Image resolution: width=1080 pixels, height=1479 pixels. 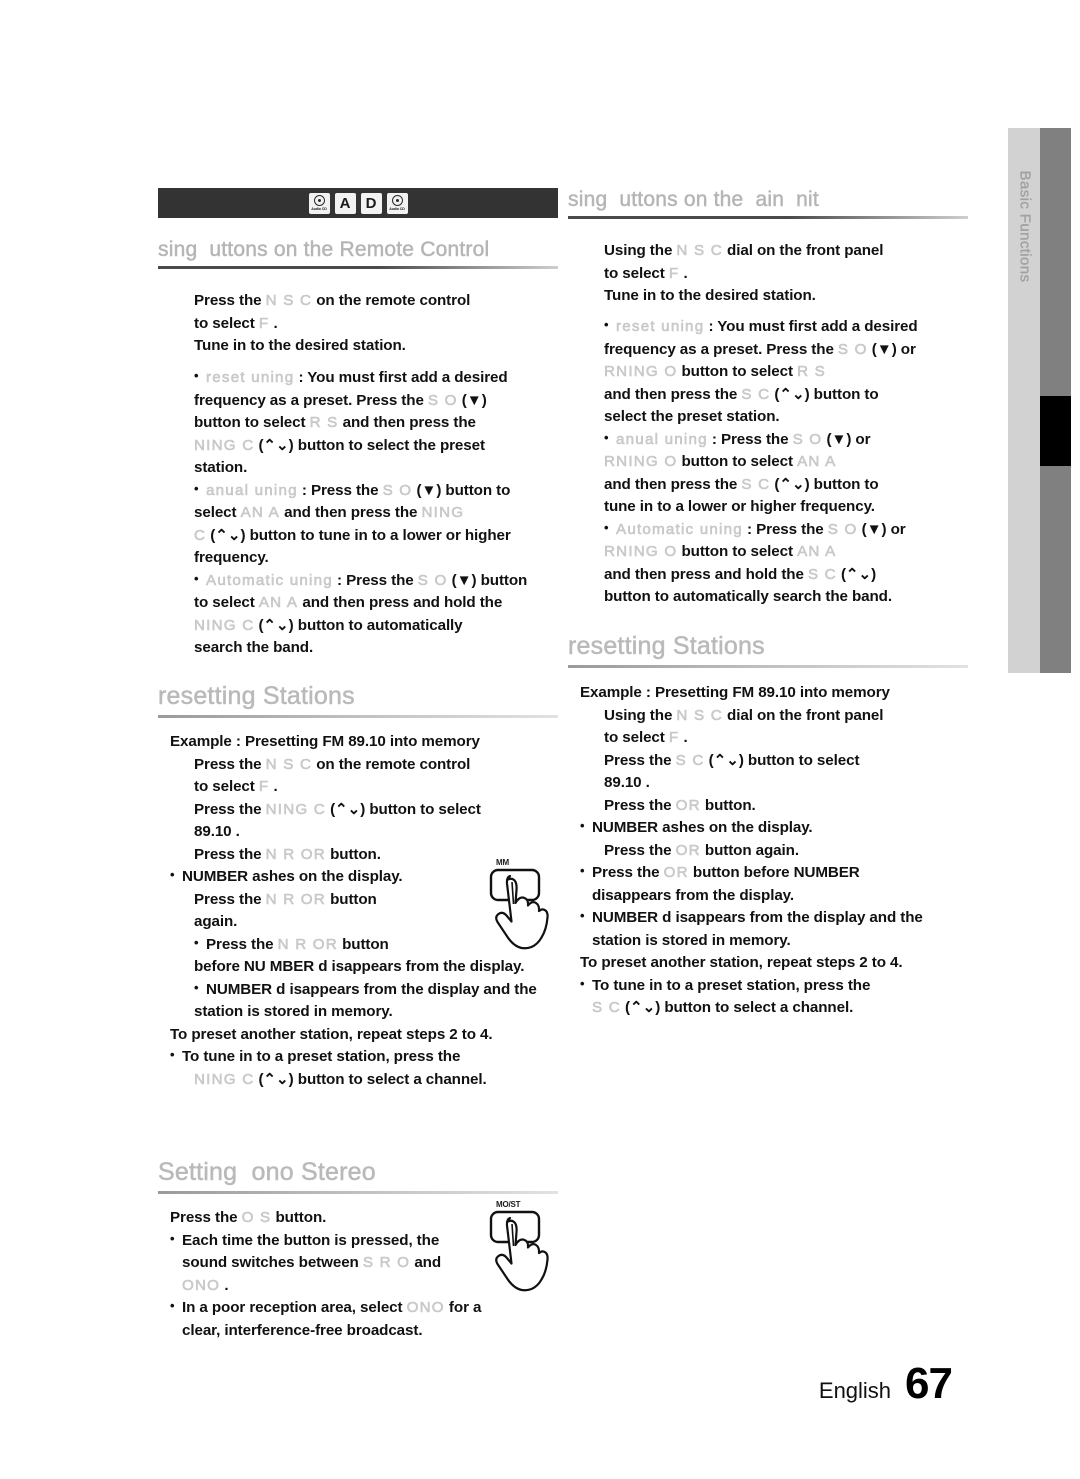 What do you see at coordinates (662, 439) in the screenshot?
I see `ghost-term: anual uning` at bounding box center [662, 439].